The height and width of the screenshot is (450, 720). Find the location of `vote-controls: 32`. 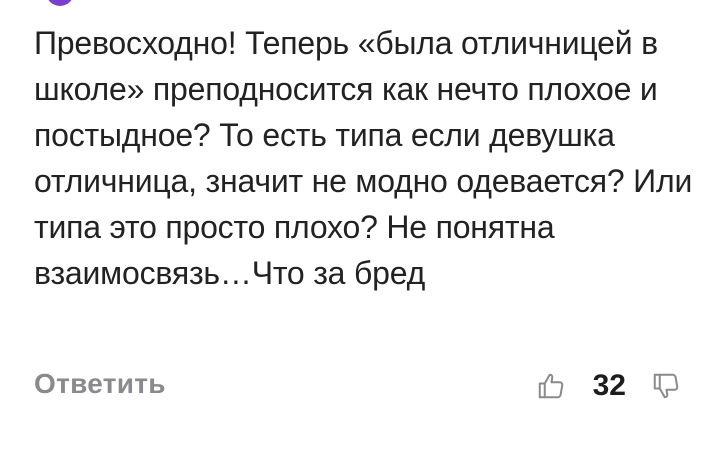

vote-controls: 32 is located at coordinates (608, 386).